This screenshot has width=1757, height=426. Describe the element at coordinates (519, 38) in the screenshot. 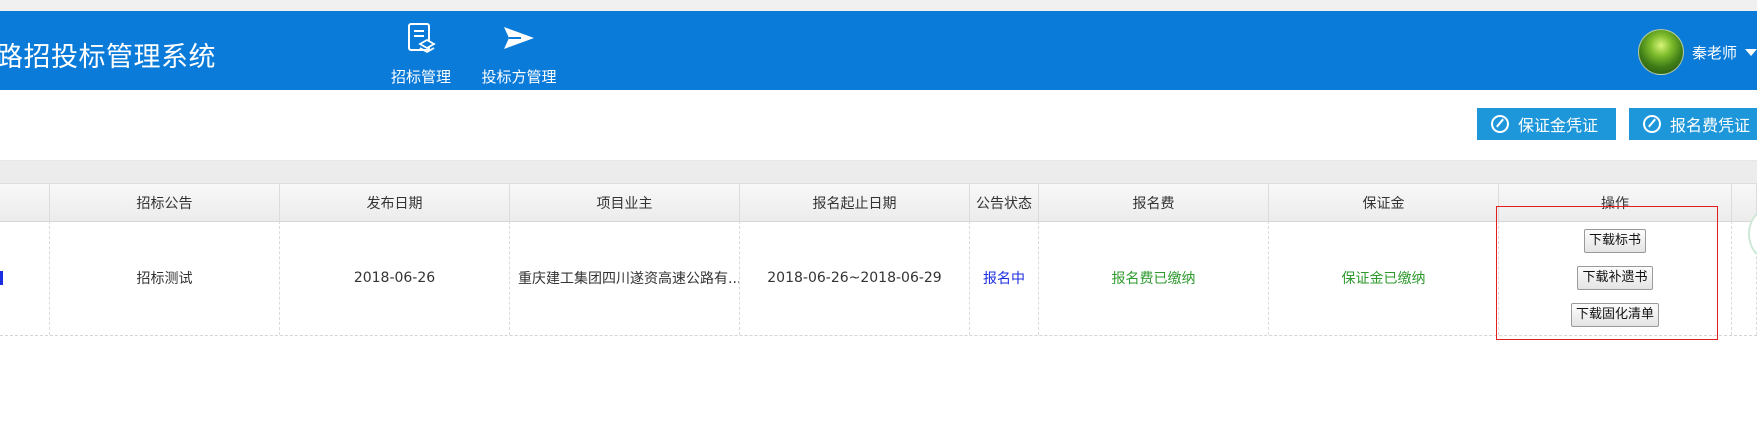

I see `send-icon` at that location.